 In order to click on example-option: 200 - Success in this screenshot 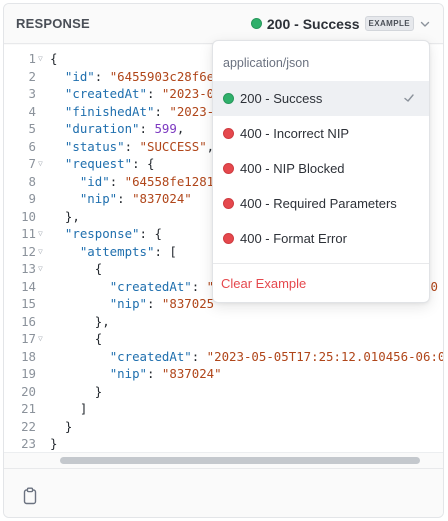, I will do `click(321, 98)`.